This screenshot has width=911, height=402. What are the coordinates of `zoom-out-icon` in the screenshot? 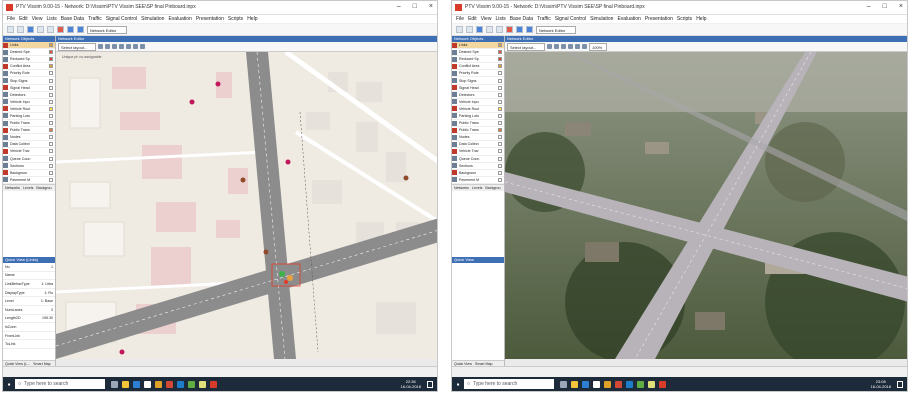 It's located at (556, 46).